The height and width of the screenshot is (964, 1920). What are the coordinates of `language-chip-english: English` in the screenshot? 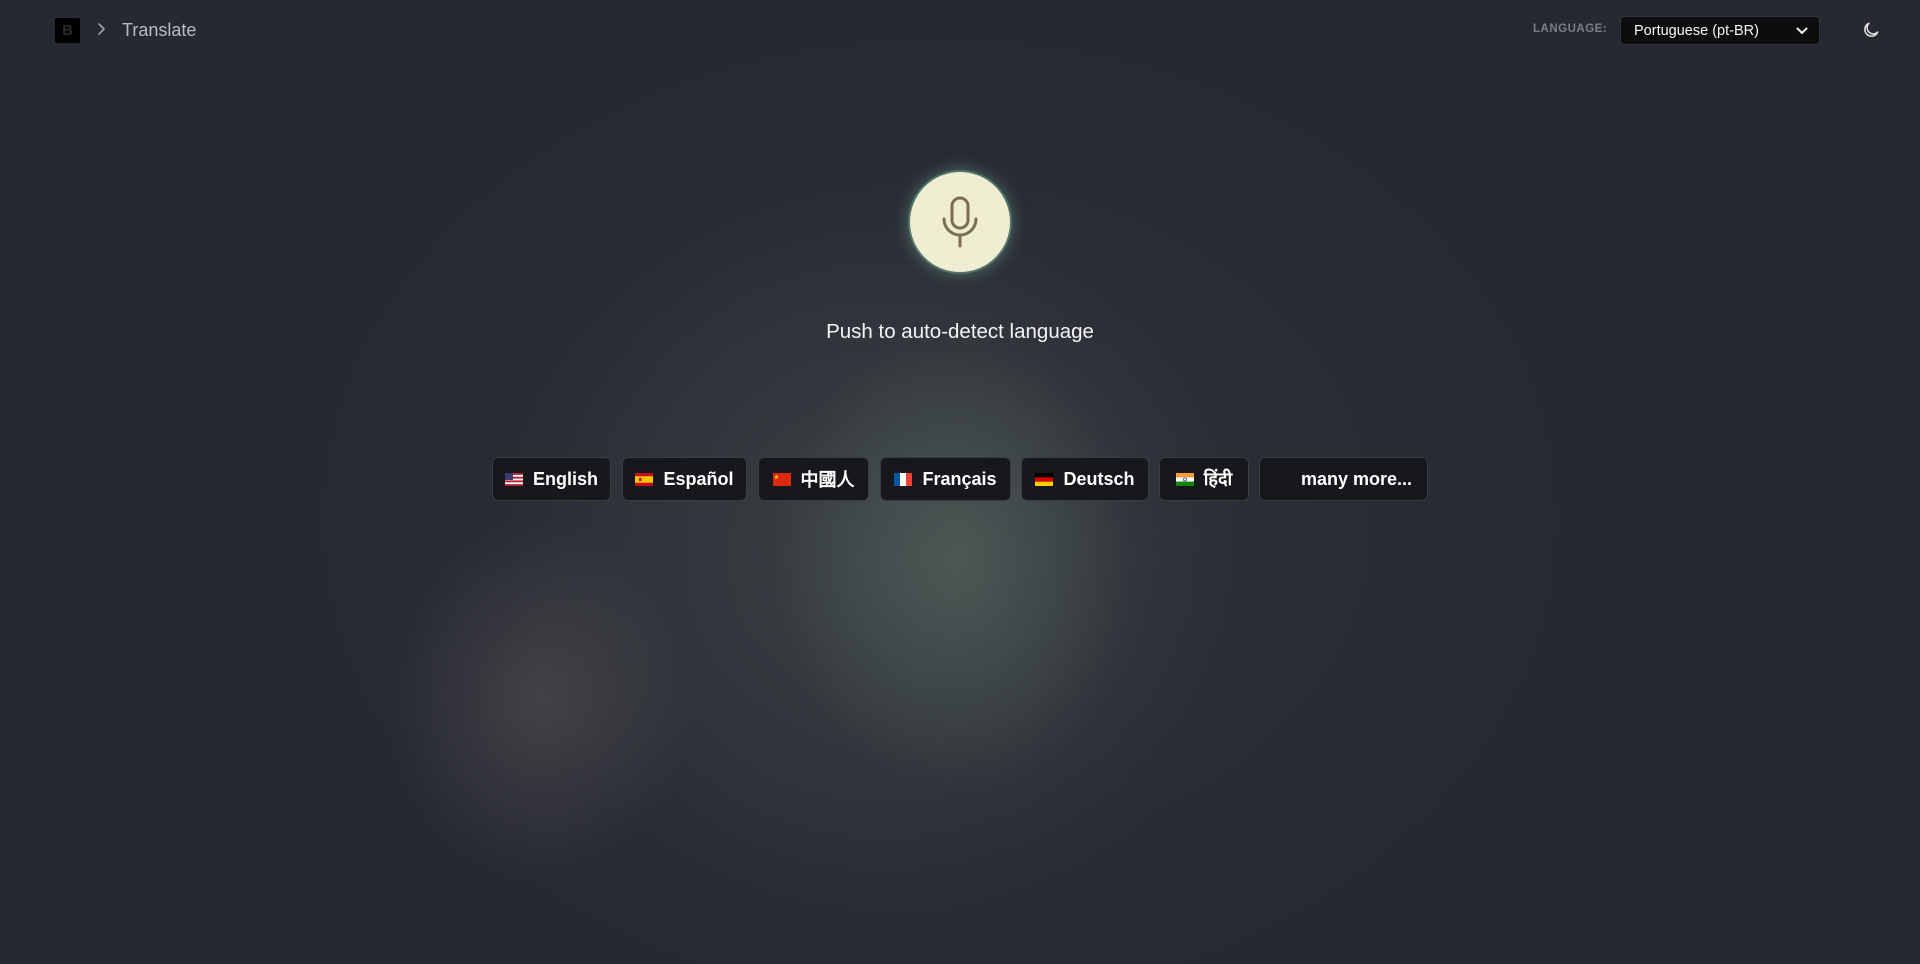 It's located at (551, 479).